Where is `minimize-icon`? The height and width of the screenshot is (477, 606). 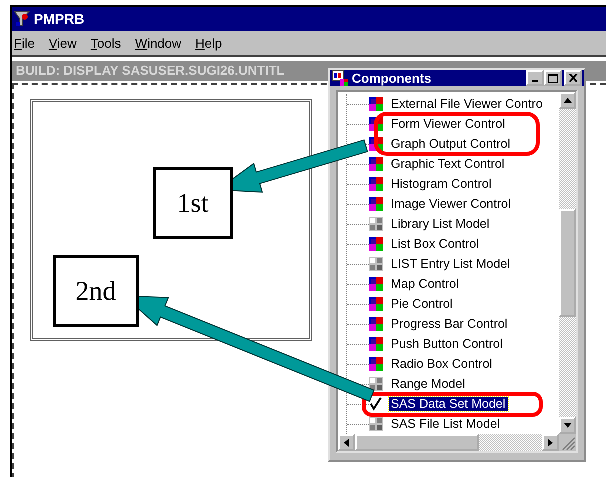
minimize-icon is located at coordinates (535, 81).